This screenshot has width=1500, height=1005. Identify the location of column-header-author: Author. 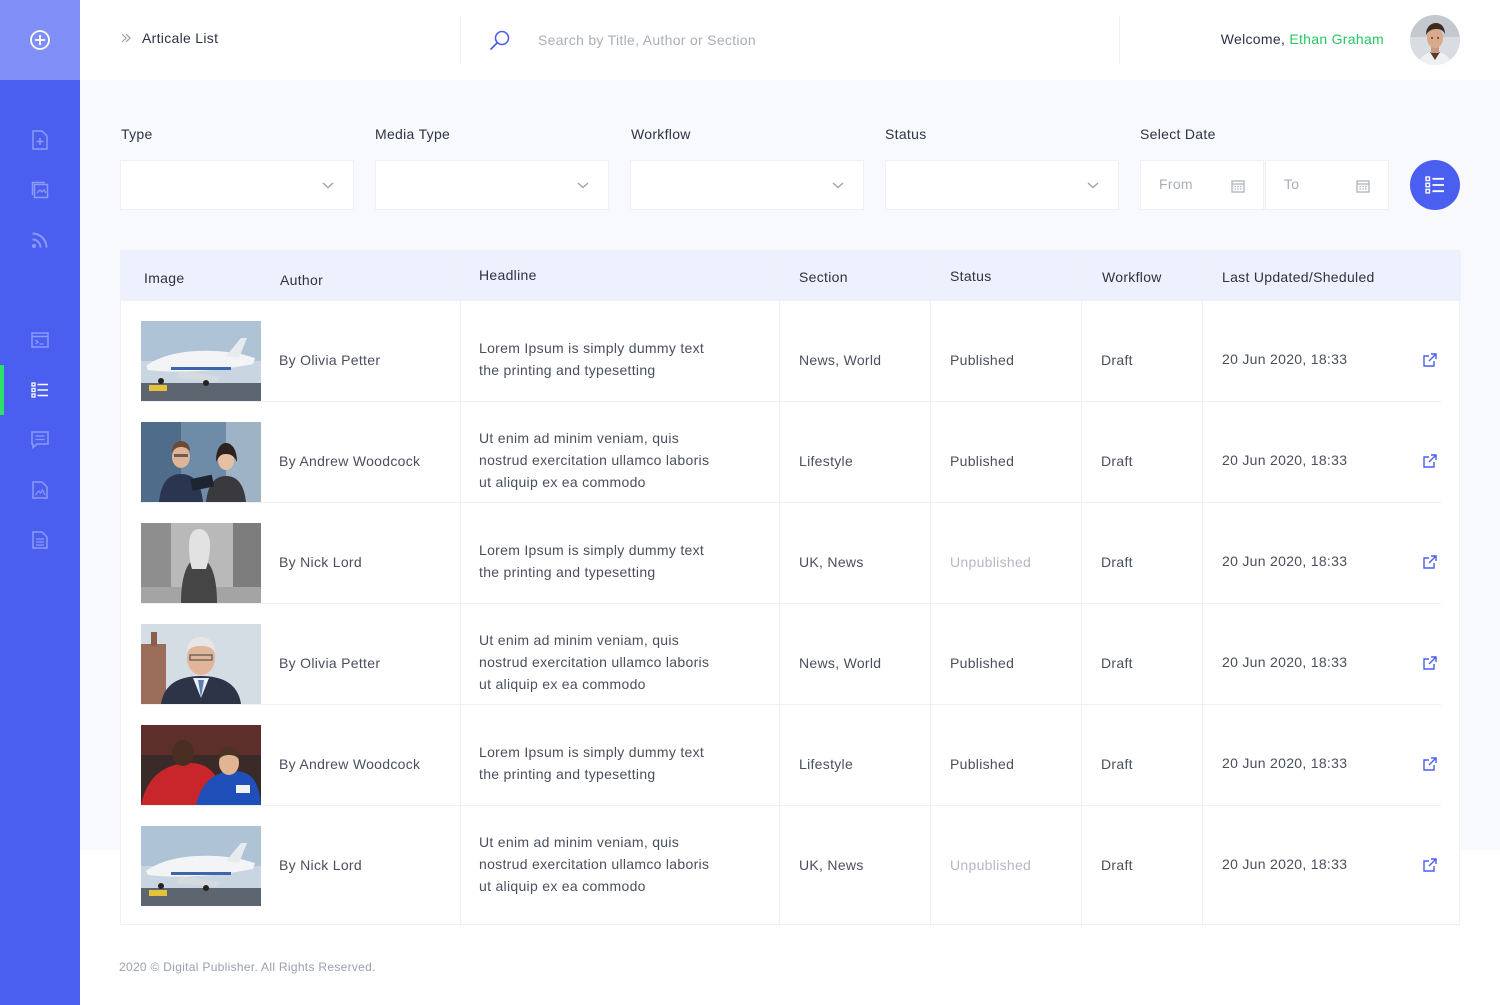
(301, 280).